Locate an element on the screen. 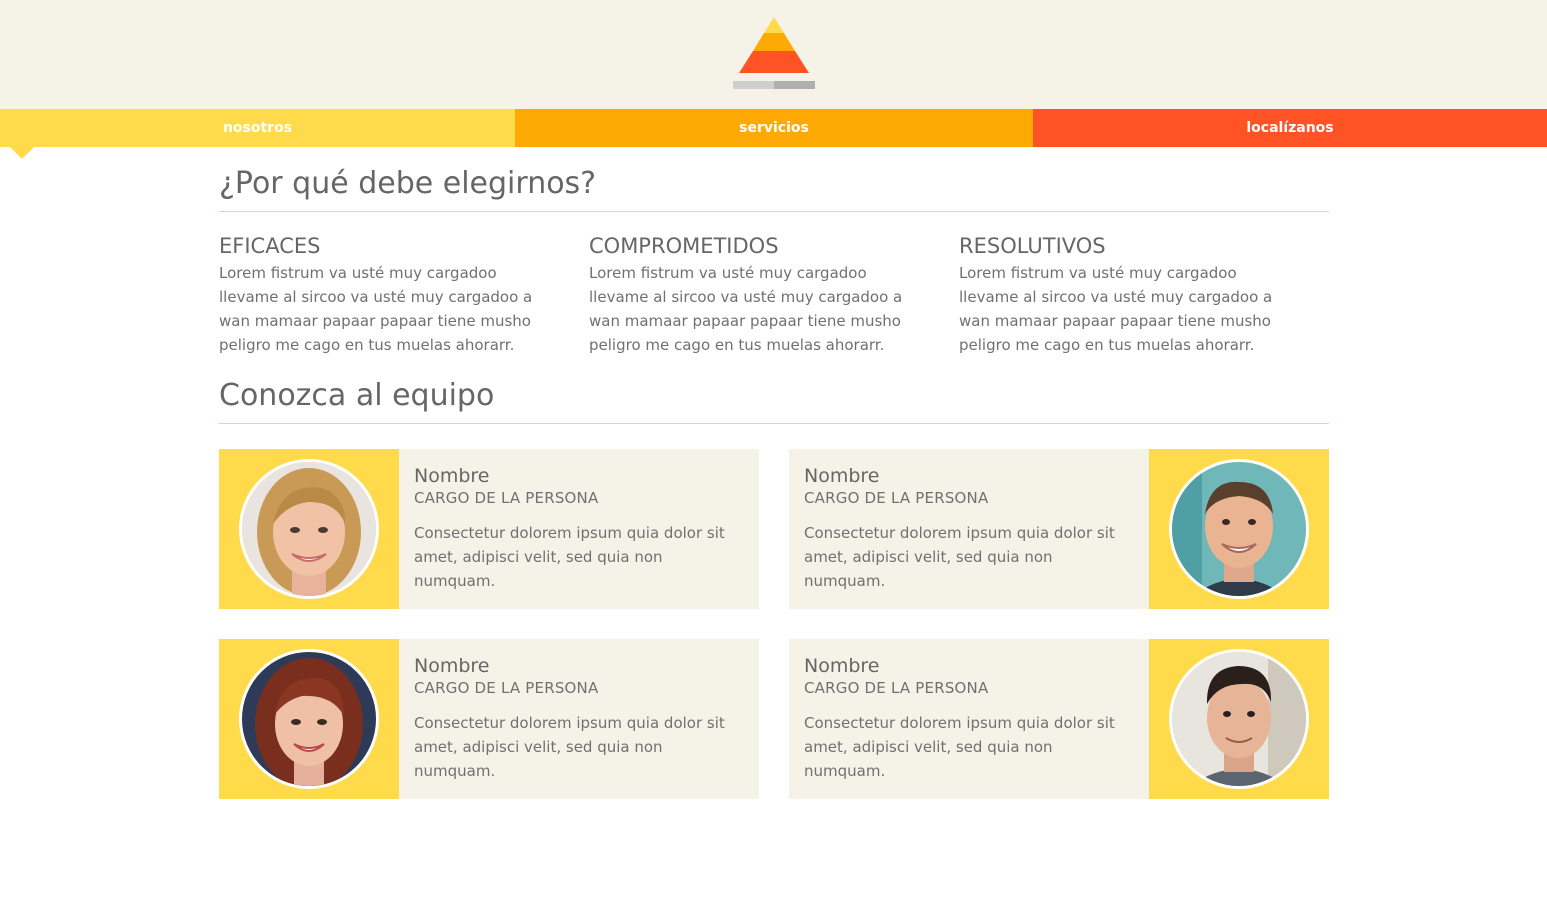  main-nav: nosotros servicios localízanos is located at coordinates (773, 134).